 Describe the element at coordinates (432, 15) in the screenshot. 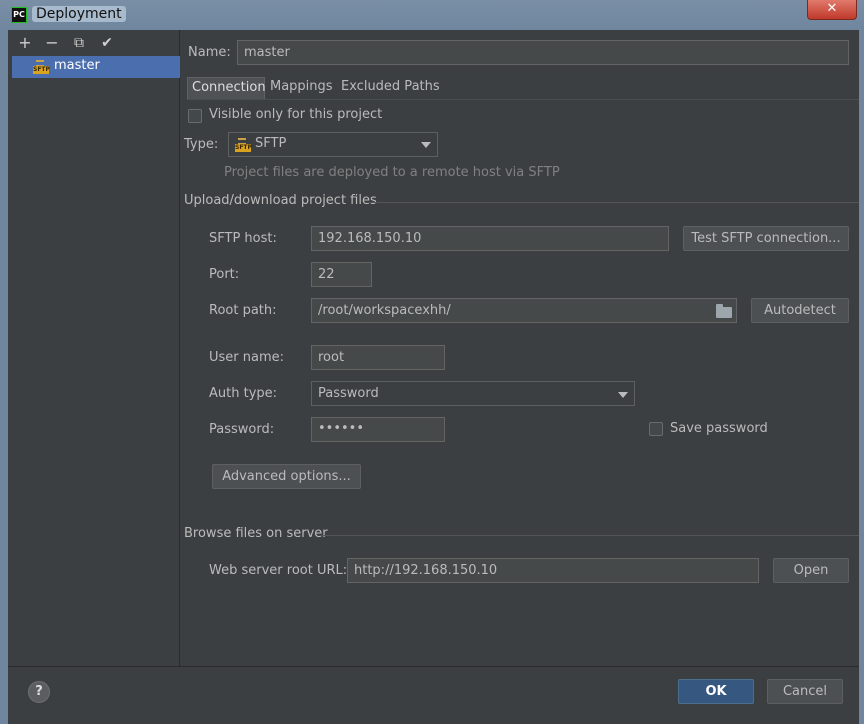

I see `title-bar: PC Deployment ✕` at that location.